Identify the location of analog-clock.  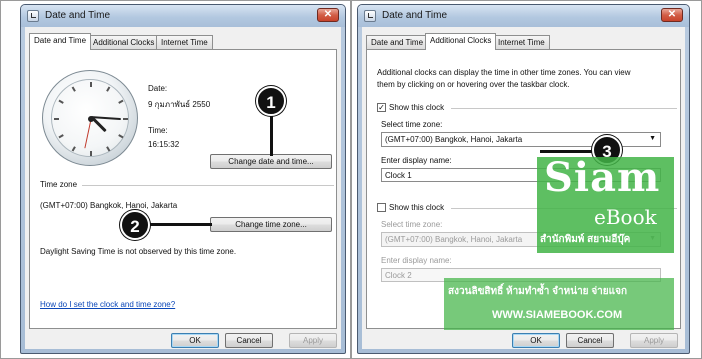
(90, 118).